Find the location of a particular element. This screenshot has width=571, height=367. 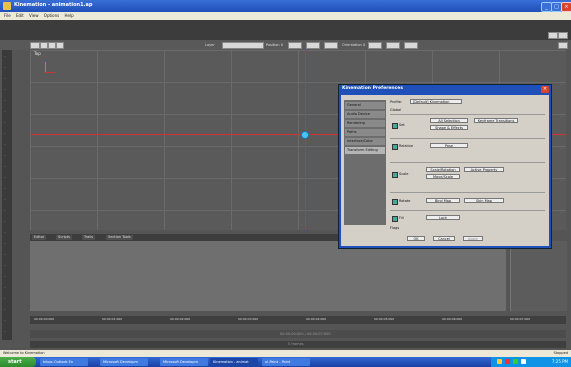

option-button: Lock is located at coordinates (443, 217).